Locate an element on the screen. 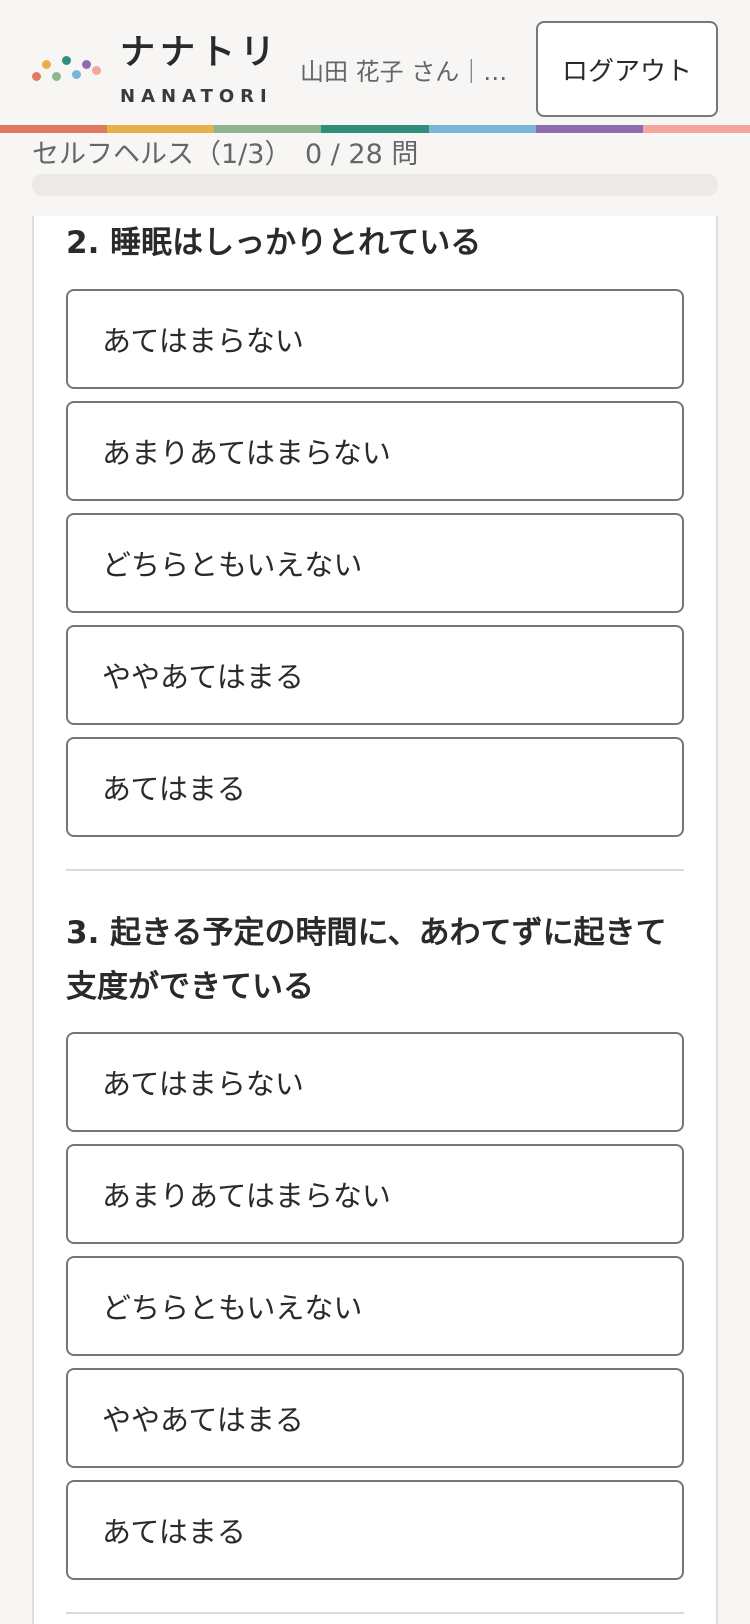 This screenshot has width=750, height=1624. brand-subtitle: NANATORI is located at coordinates (196, 96).